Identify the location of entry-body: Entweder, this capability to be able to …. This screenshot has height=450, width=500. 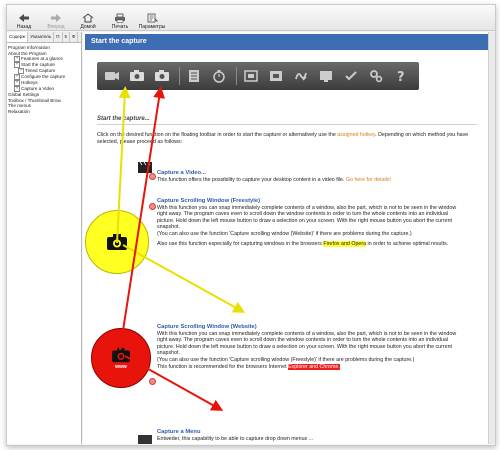
(235, 438).